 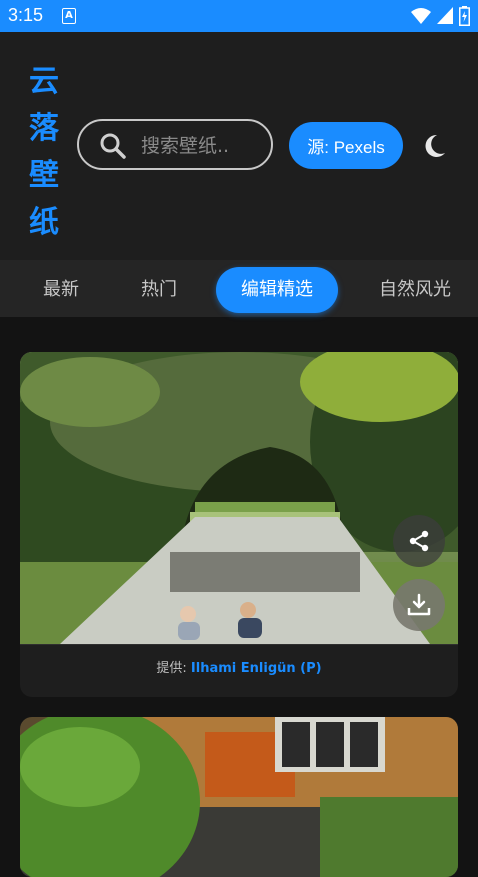 I want to click on credit-author-link: Ilhami Enligün (P), so click(x=256, y=668).